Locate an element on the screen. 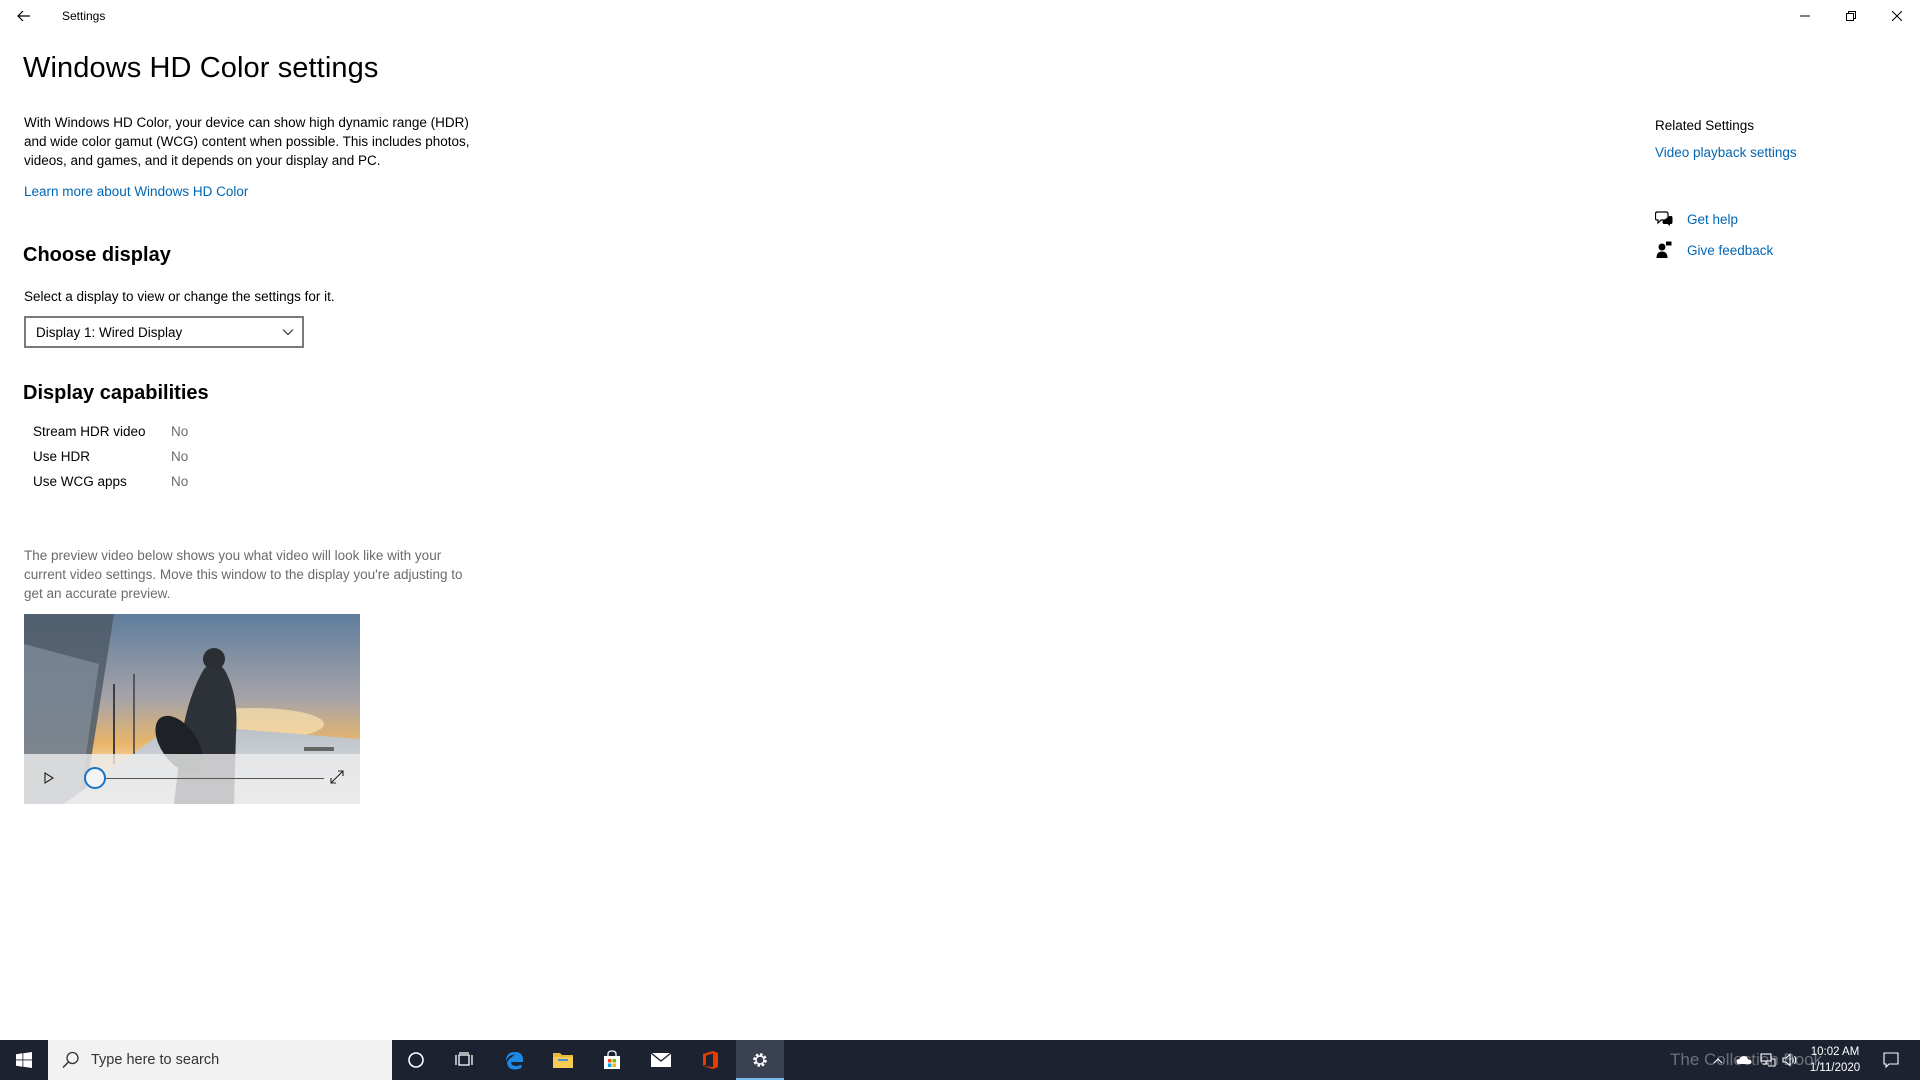 Image resolution: width=1920 pixels, height=1080 pixels. get-help-label: Get help is located at coordinates (1713, 219).